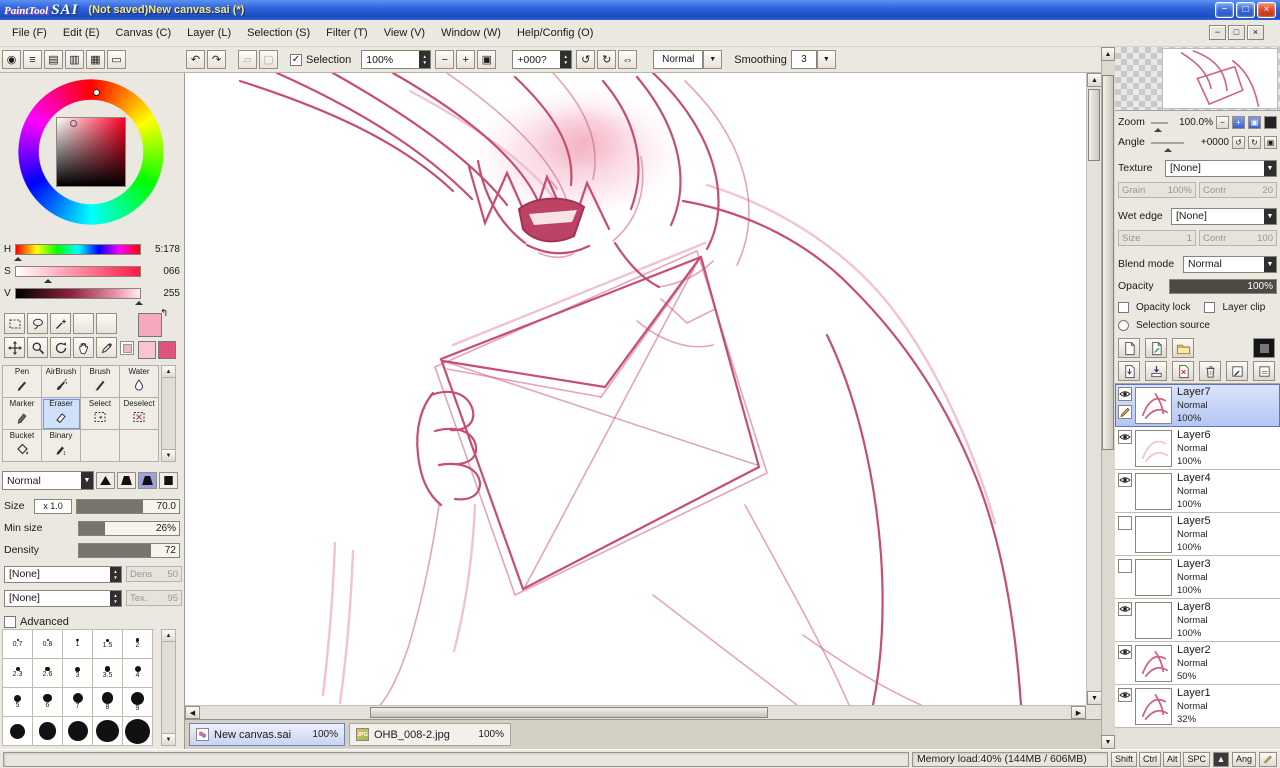 This screenshot has height=768, width=1280. What do you see at coordinates (168, 687) in the screenshot?
I see `size-palette-scrollbar: ▲ ▼` at bounding box center [168, 687].